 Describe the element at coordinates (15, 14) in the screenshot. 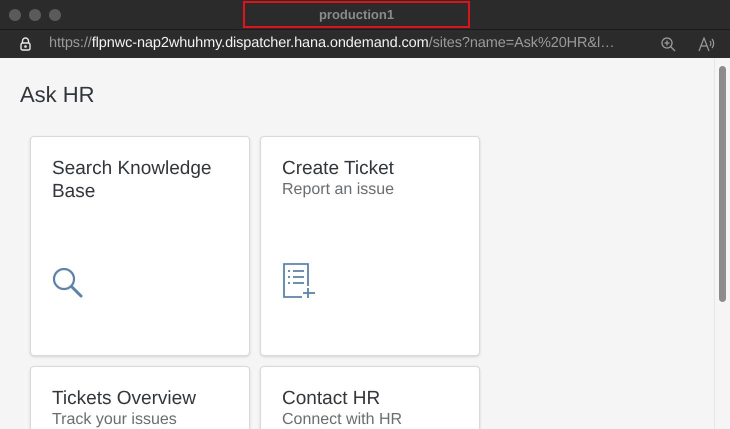

I see `close-window-button` at that location.